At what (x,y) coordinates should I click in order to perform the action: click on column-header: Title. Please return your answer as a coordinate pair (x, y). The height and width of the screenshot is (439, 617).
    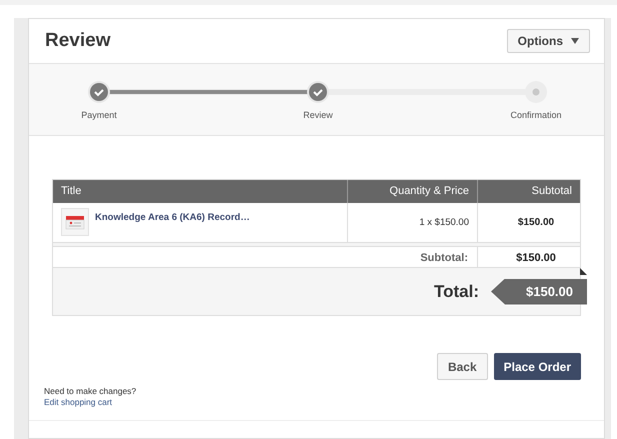
    Looking at the image, I should click on (200, 191).